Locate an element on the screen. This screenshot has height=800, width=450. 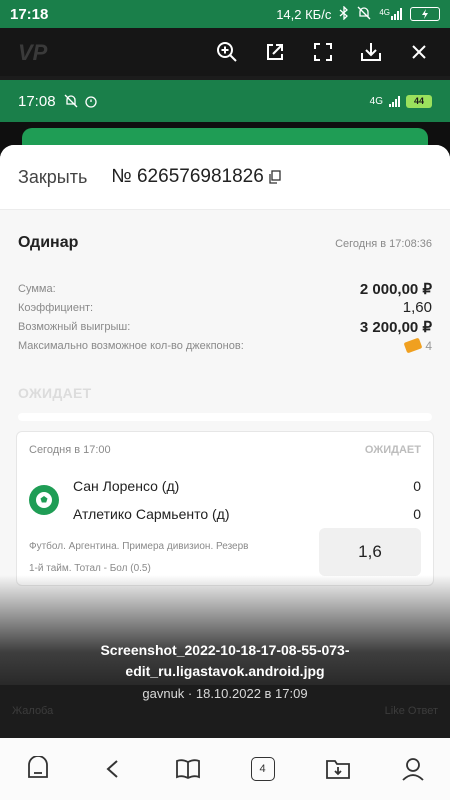
profile-icon is located at coordinates (413, 769).